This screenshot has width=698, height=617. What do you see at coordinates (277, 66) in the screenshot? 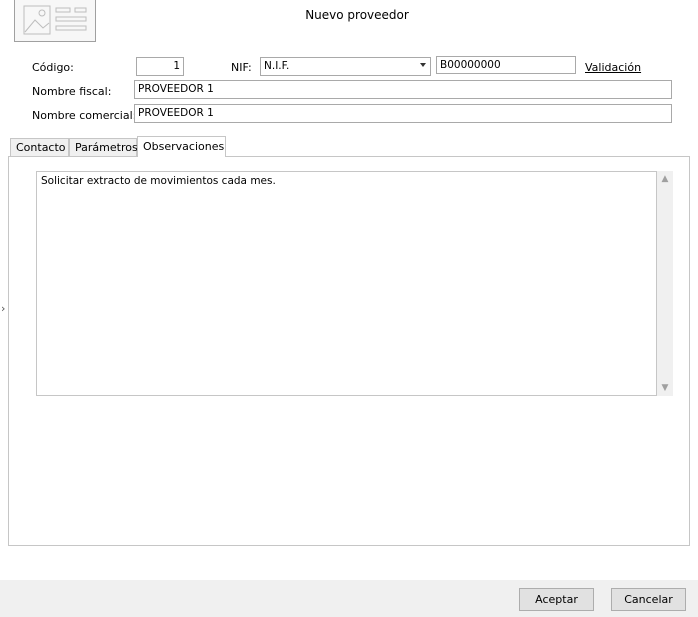
I see `nif-type-value: N.I.F.` at bounding box center [277, 66].